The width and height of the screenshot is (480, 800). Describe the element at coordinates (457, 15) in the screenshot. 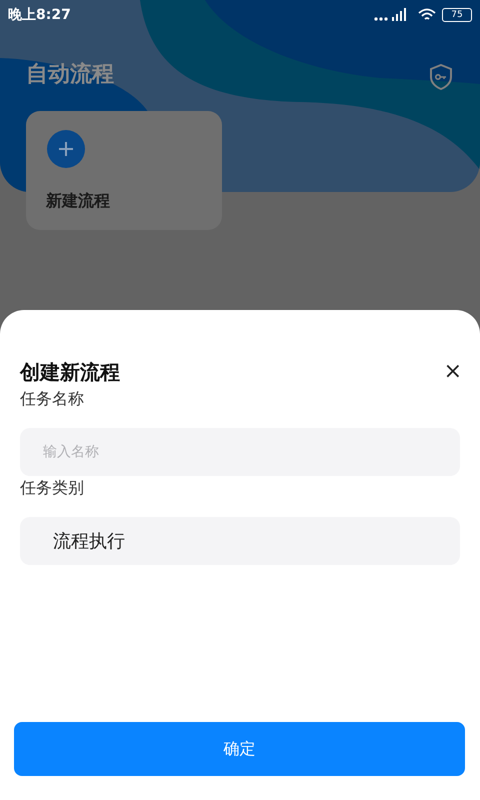

I see `battery-icon: 75` at that location.